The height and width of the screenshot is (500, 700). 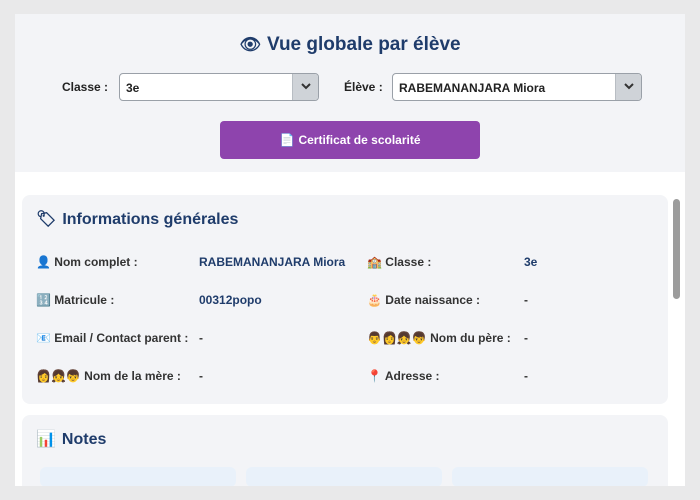 I want to click on bar-chart-icon: 📊, so click(x=46, y=439).